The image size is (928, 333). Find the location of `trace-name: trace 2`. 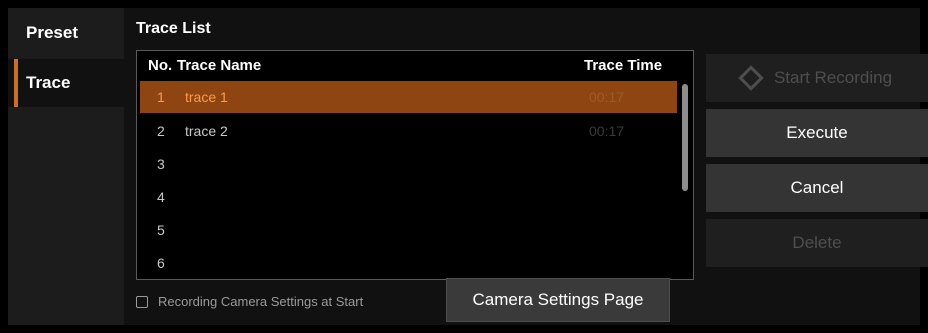

trace-name: trace 2 is located at coordinates (206, 131).